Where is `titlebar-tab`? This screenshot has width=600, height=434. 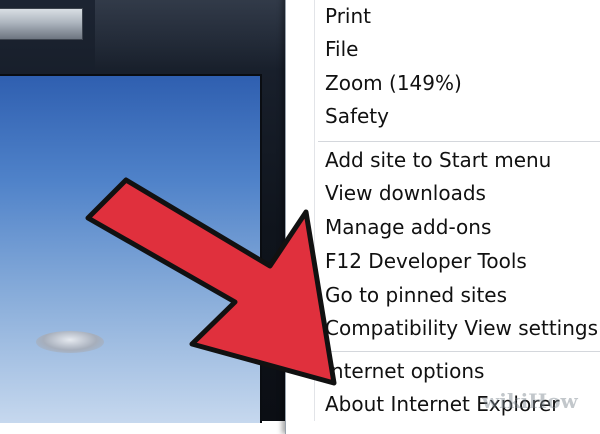 titlebar-tab is located at coordinates (41, 24).